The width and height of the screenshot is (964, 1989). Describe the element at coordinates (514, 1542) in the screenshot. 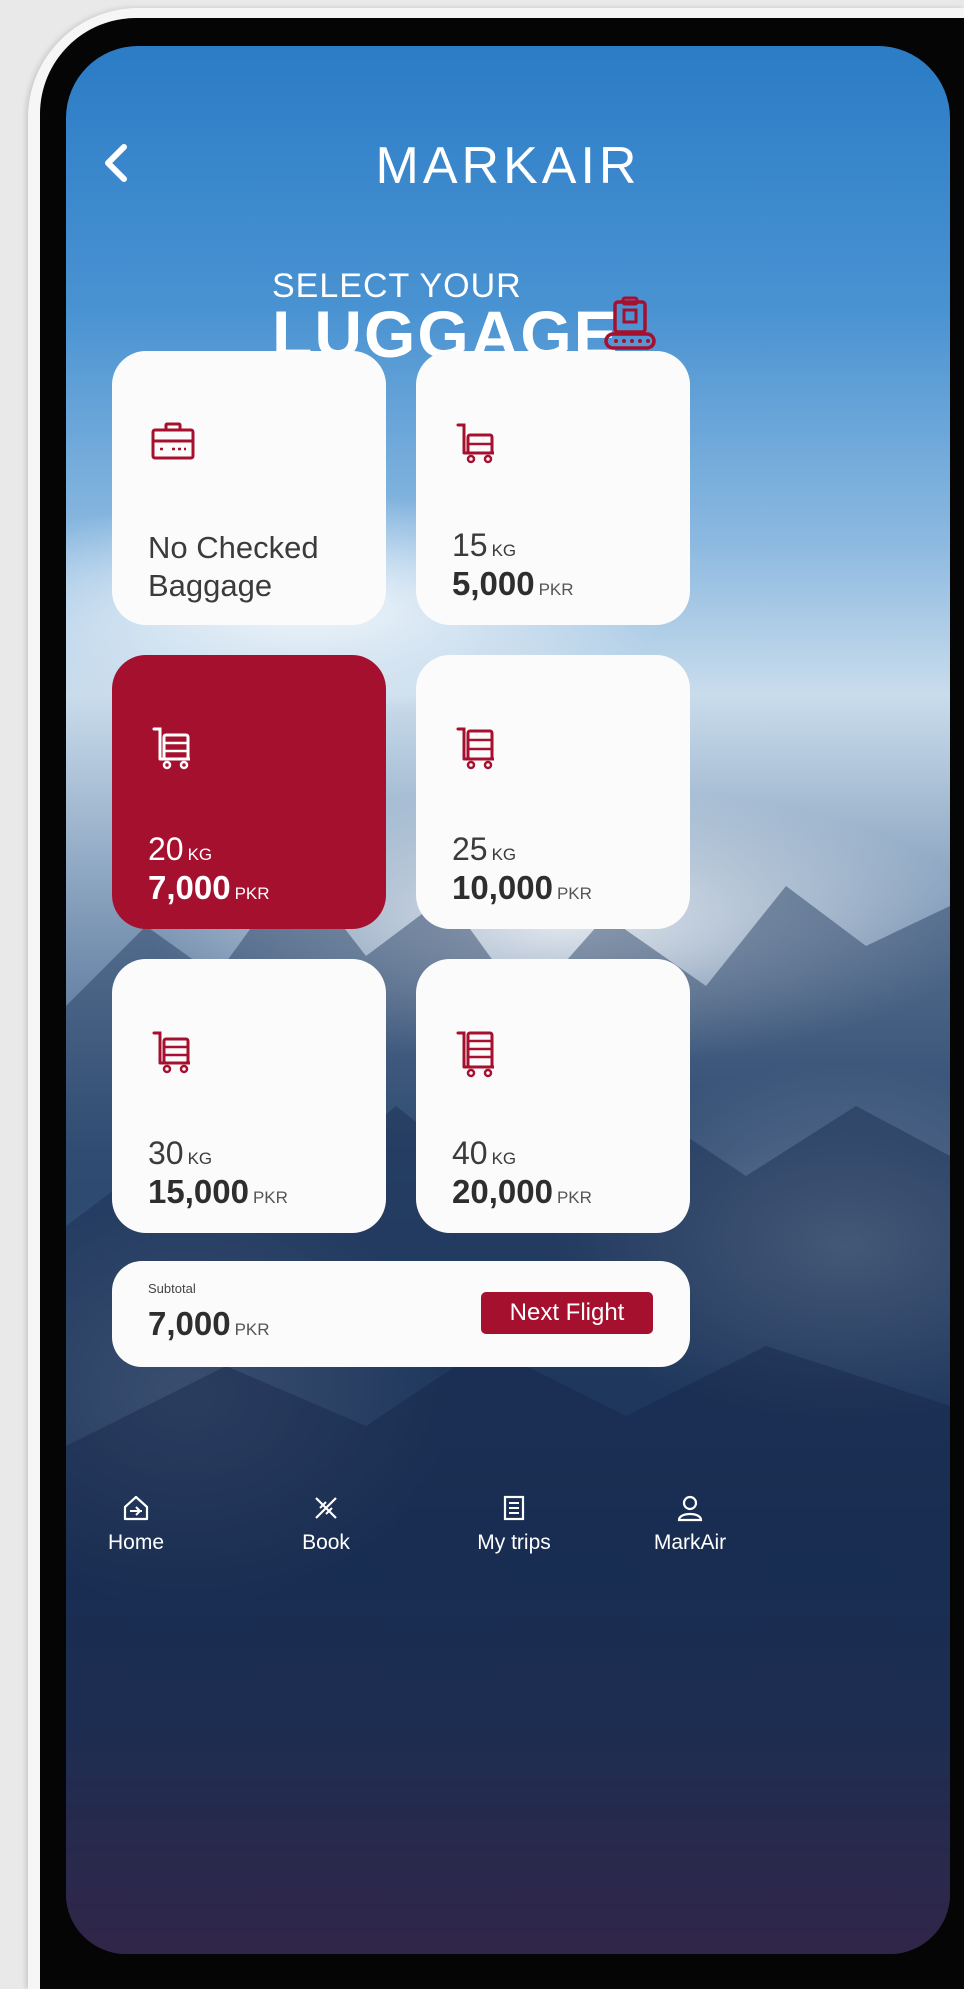

I see `nav-label: My trips` at that location.